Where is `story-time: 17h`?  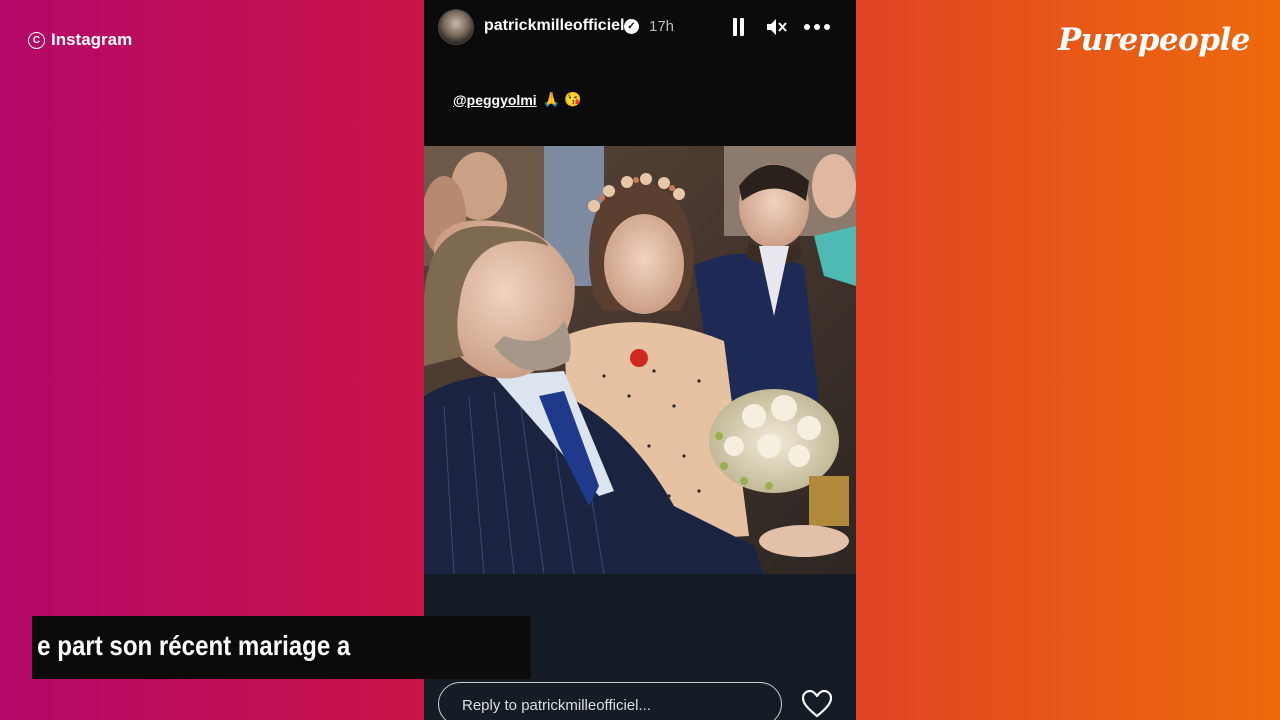
story-time: 17h is located at coordinates (662, 26).